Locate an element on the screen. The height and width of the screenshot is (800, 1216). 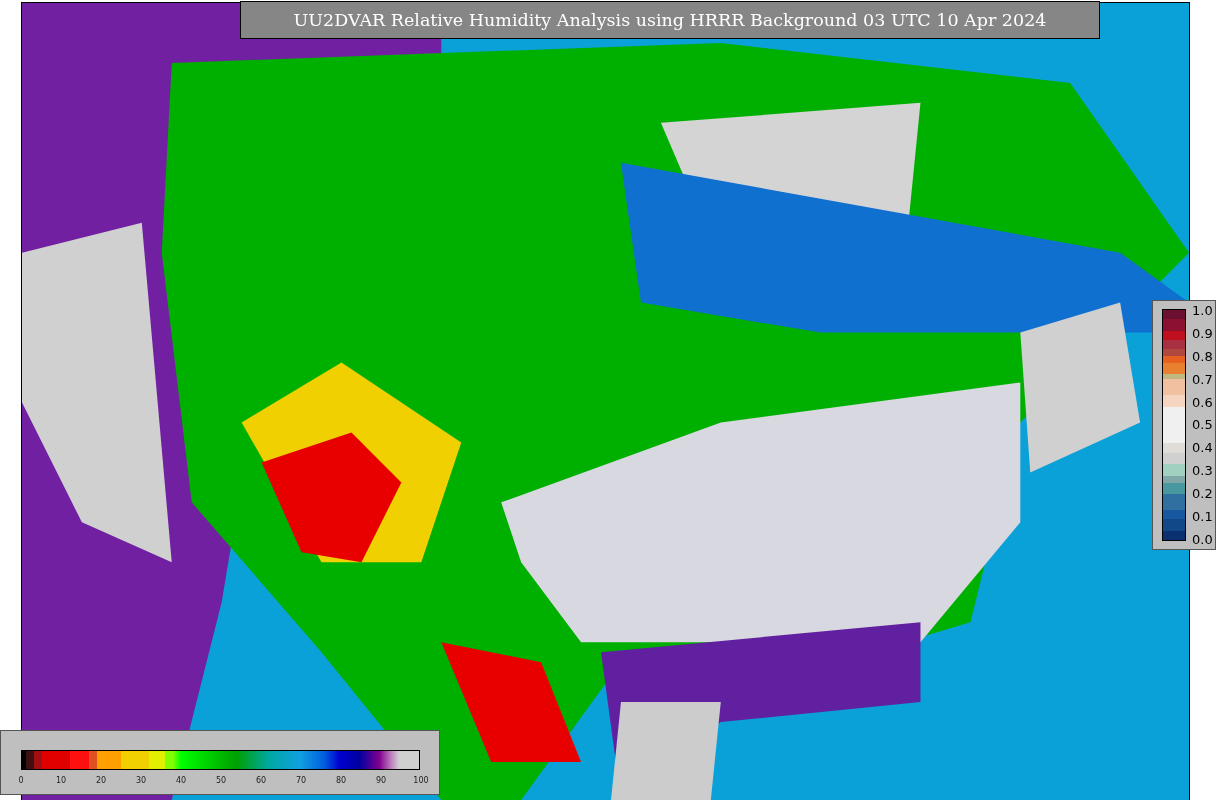
tick-label: 90 is located at coordinates (381, 780).